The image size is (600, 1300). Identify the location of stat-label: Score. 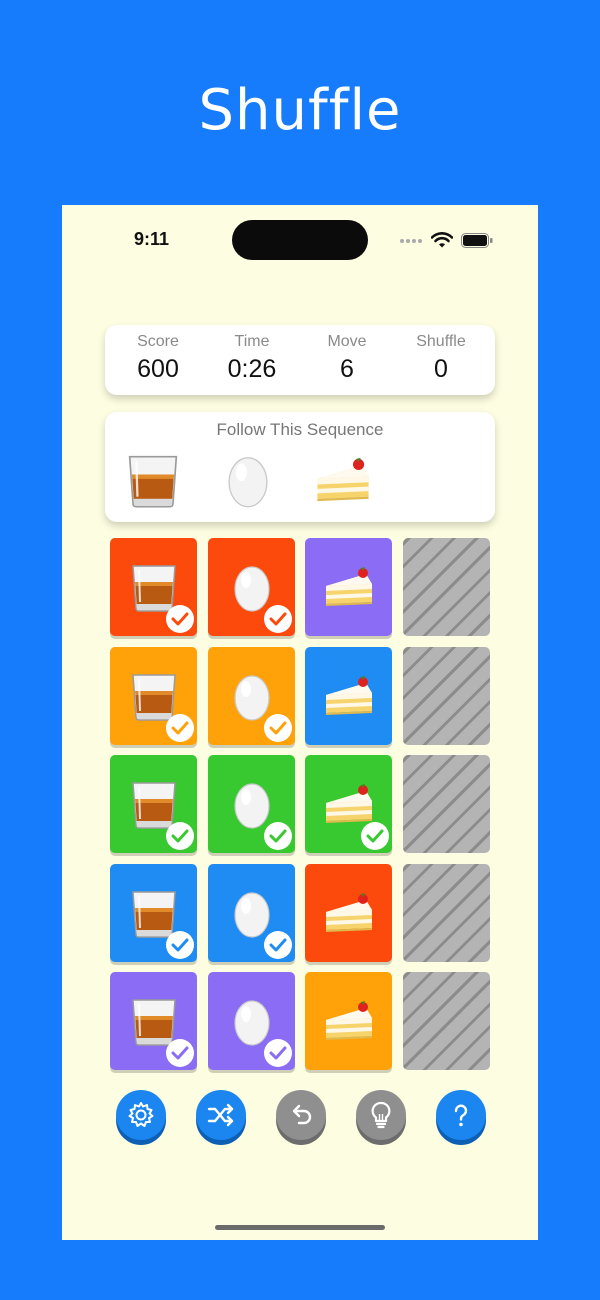
(158, 341).